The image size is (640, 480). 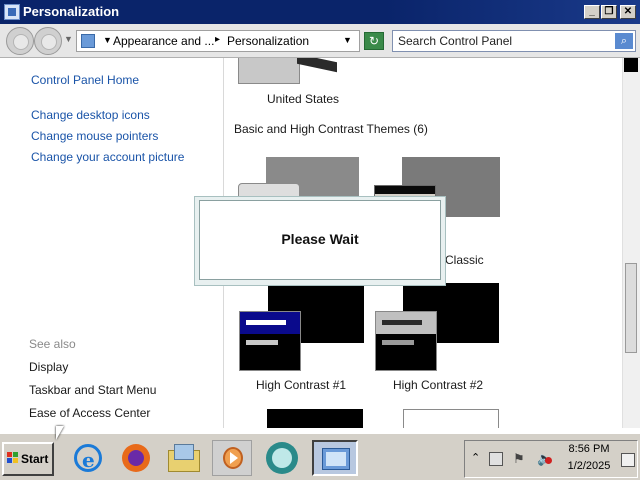 I want to click on minimize-button: _, so click(x=592, y=12).